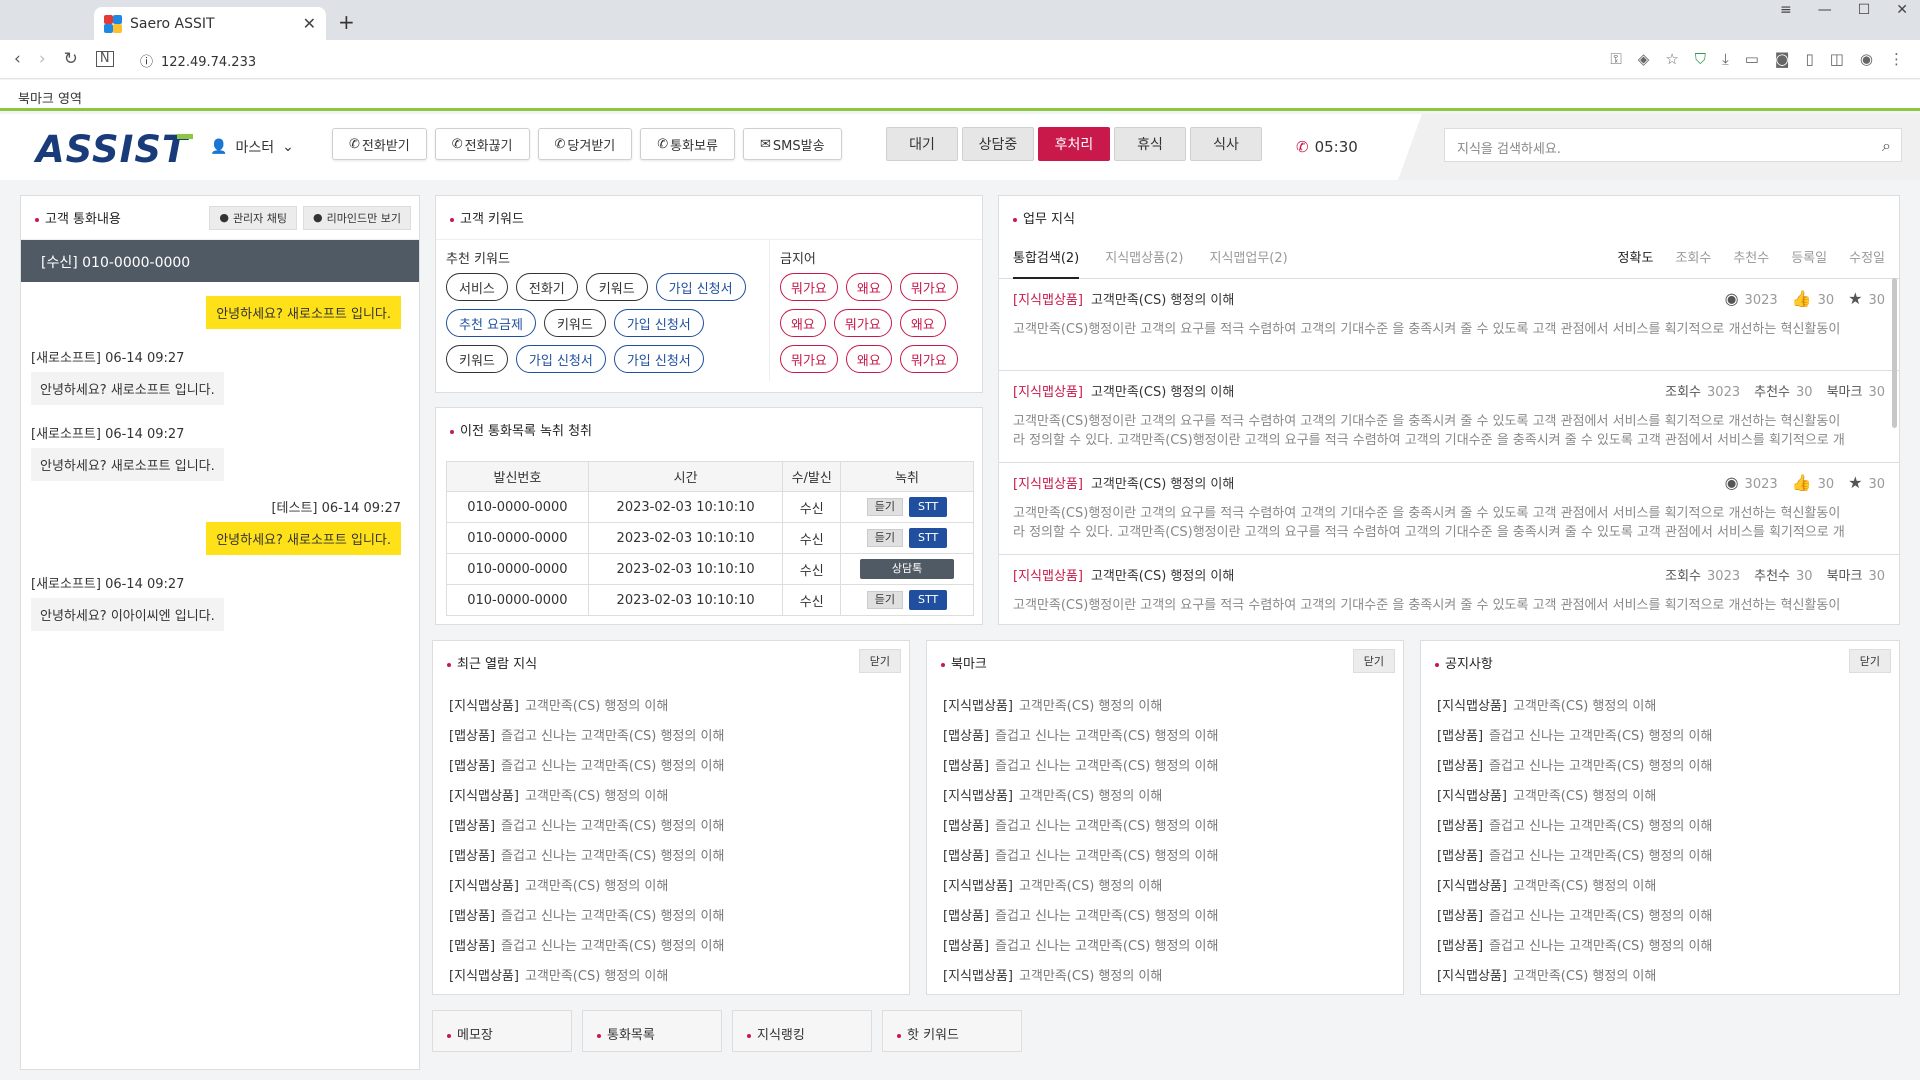 The image size is (1920, 1080). I want to click on adblock-icon: ⛉, so click(1700, 59).